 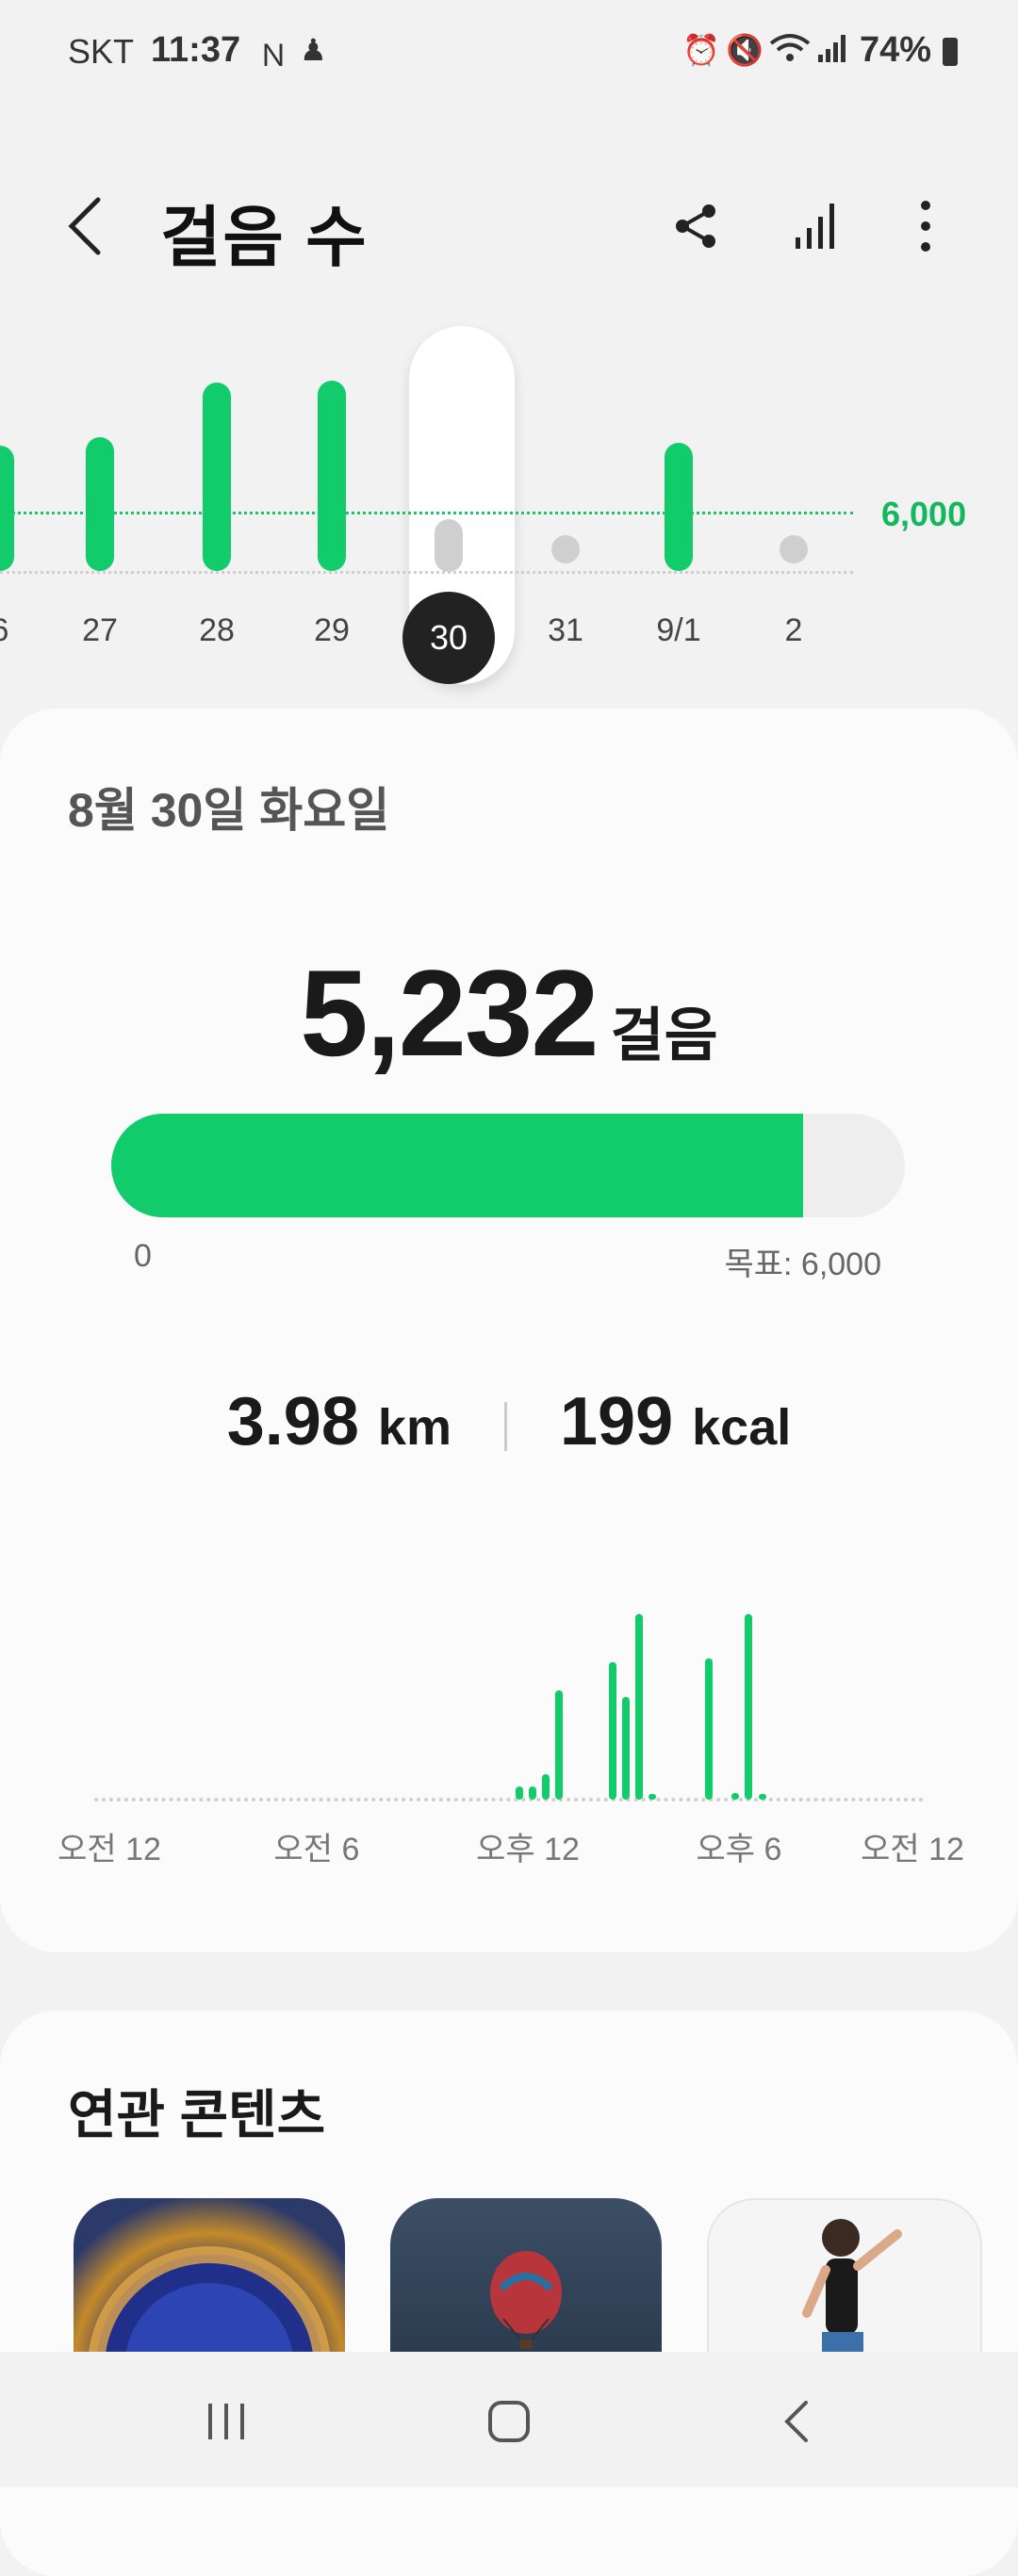 What do you see at coordinates (426, 513) in the screenshot?
I see `goal-line` at bounding box center [426, 513].